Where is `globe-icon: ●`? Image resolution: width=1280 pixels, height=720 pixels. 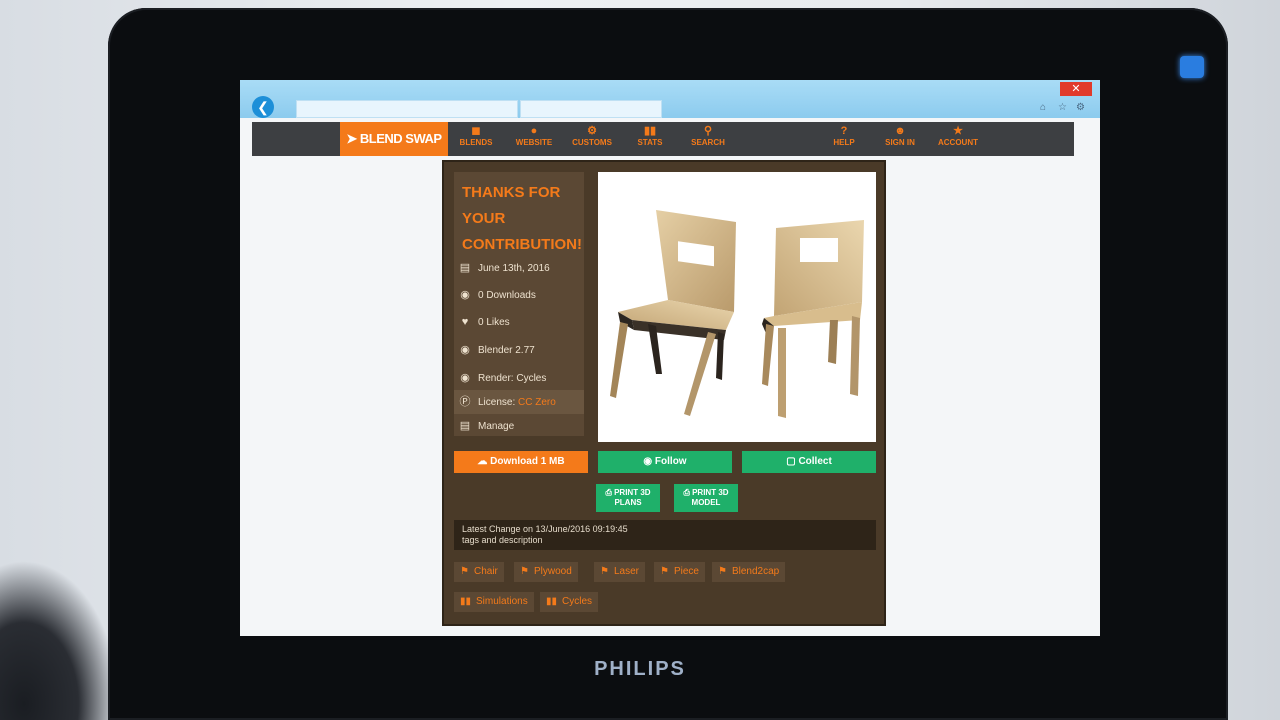
globe-icon: ● is located at coordinates (534, 131).